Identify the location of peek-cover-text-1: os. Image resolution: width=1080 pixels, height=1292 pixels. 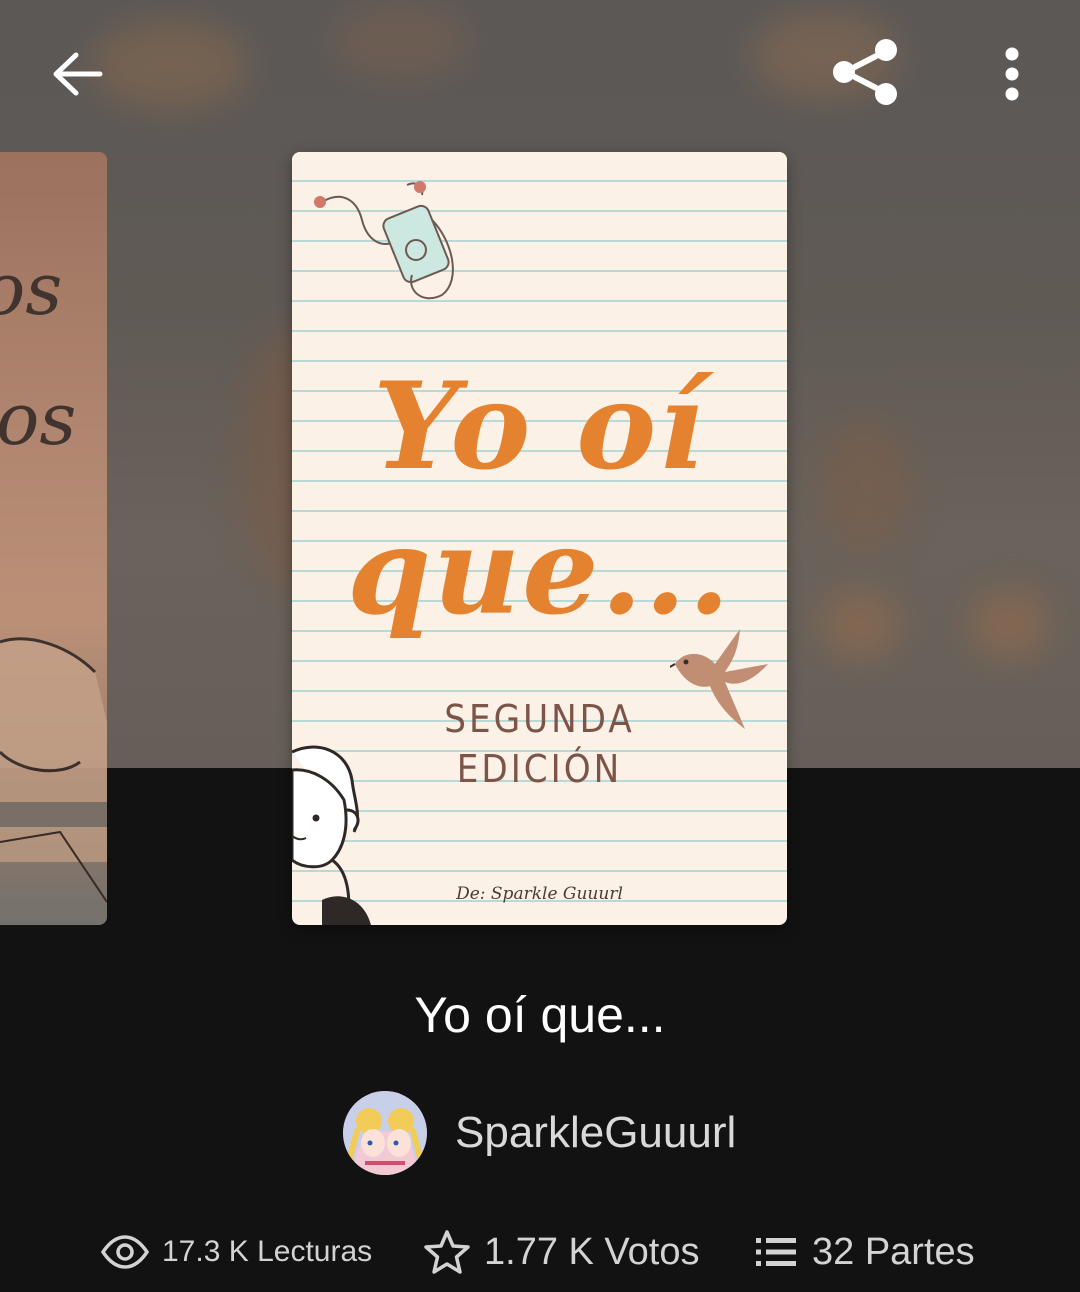
(31, 289).